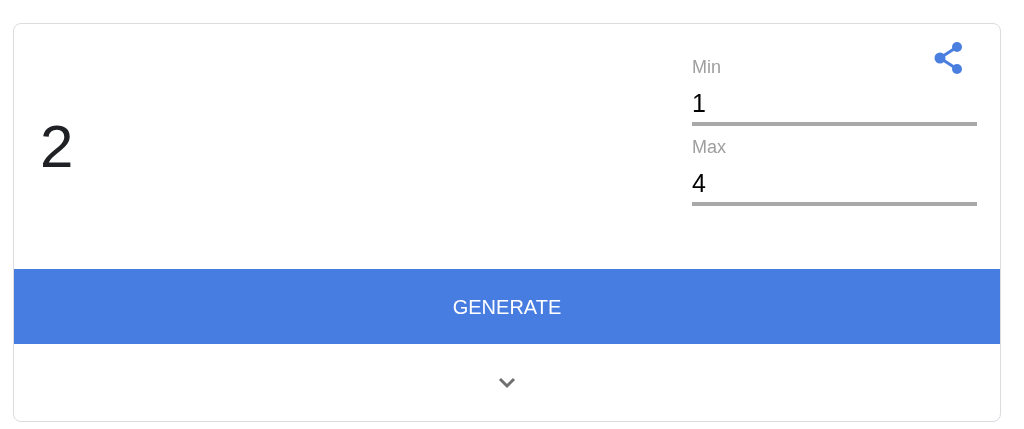 The width and height of the screenshot is (1024, 429). Describe the element at coordinates (709, 147) in the screenshot. I see `field-label: Max` at that location.